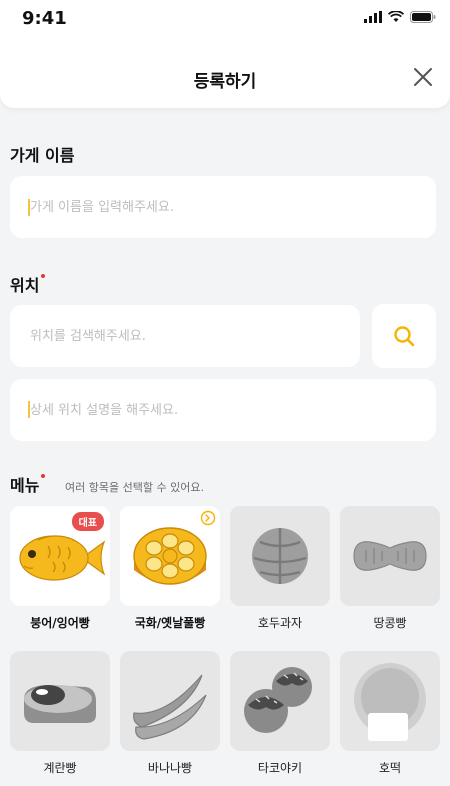 This screenshot has width=450, height=786. Describe the element at coordinates (185, 336) in the screenshot. I see `location-search-input` at that location.